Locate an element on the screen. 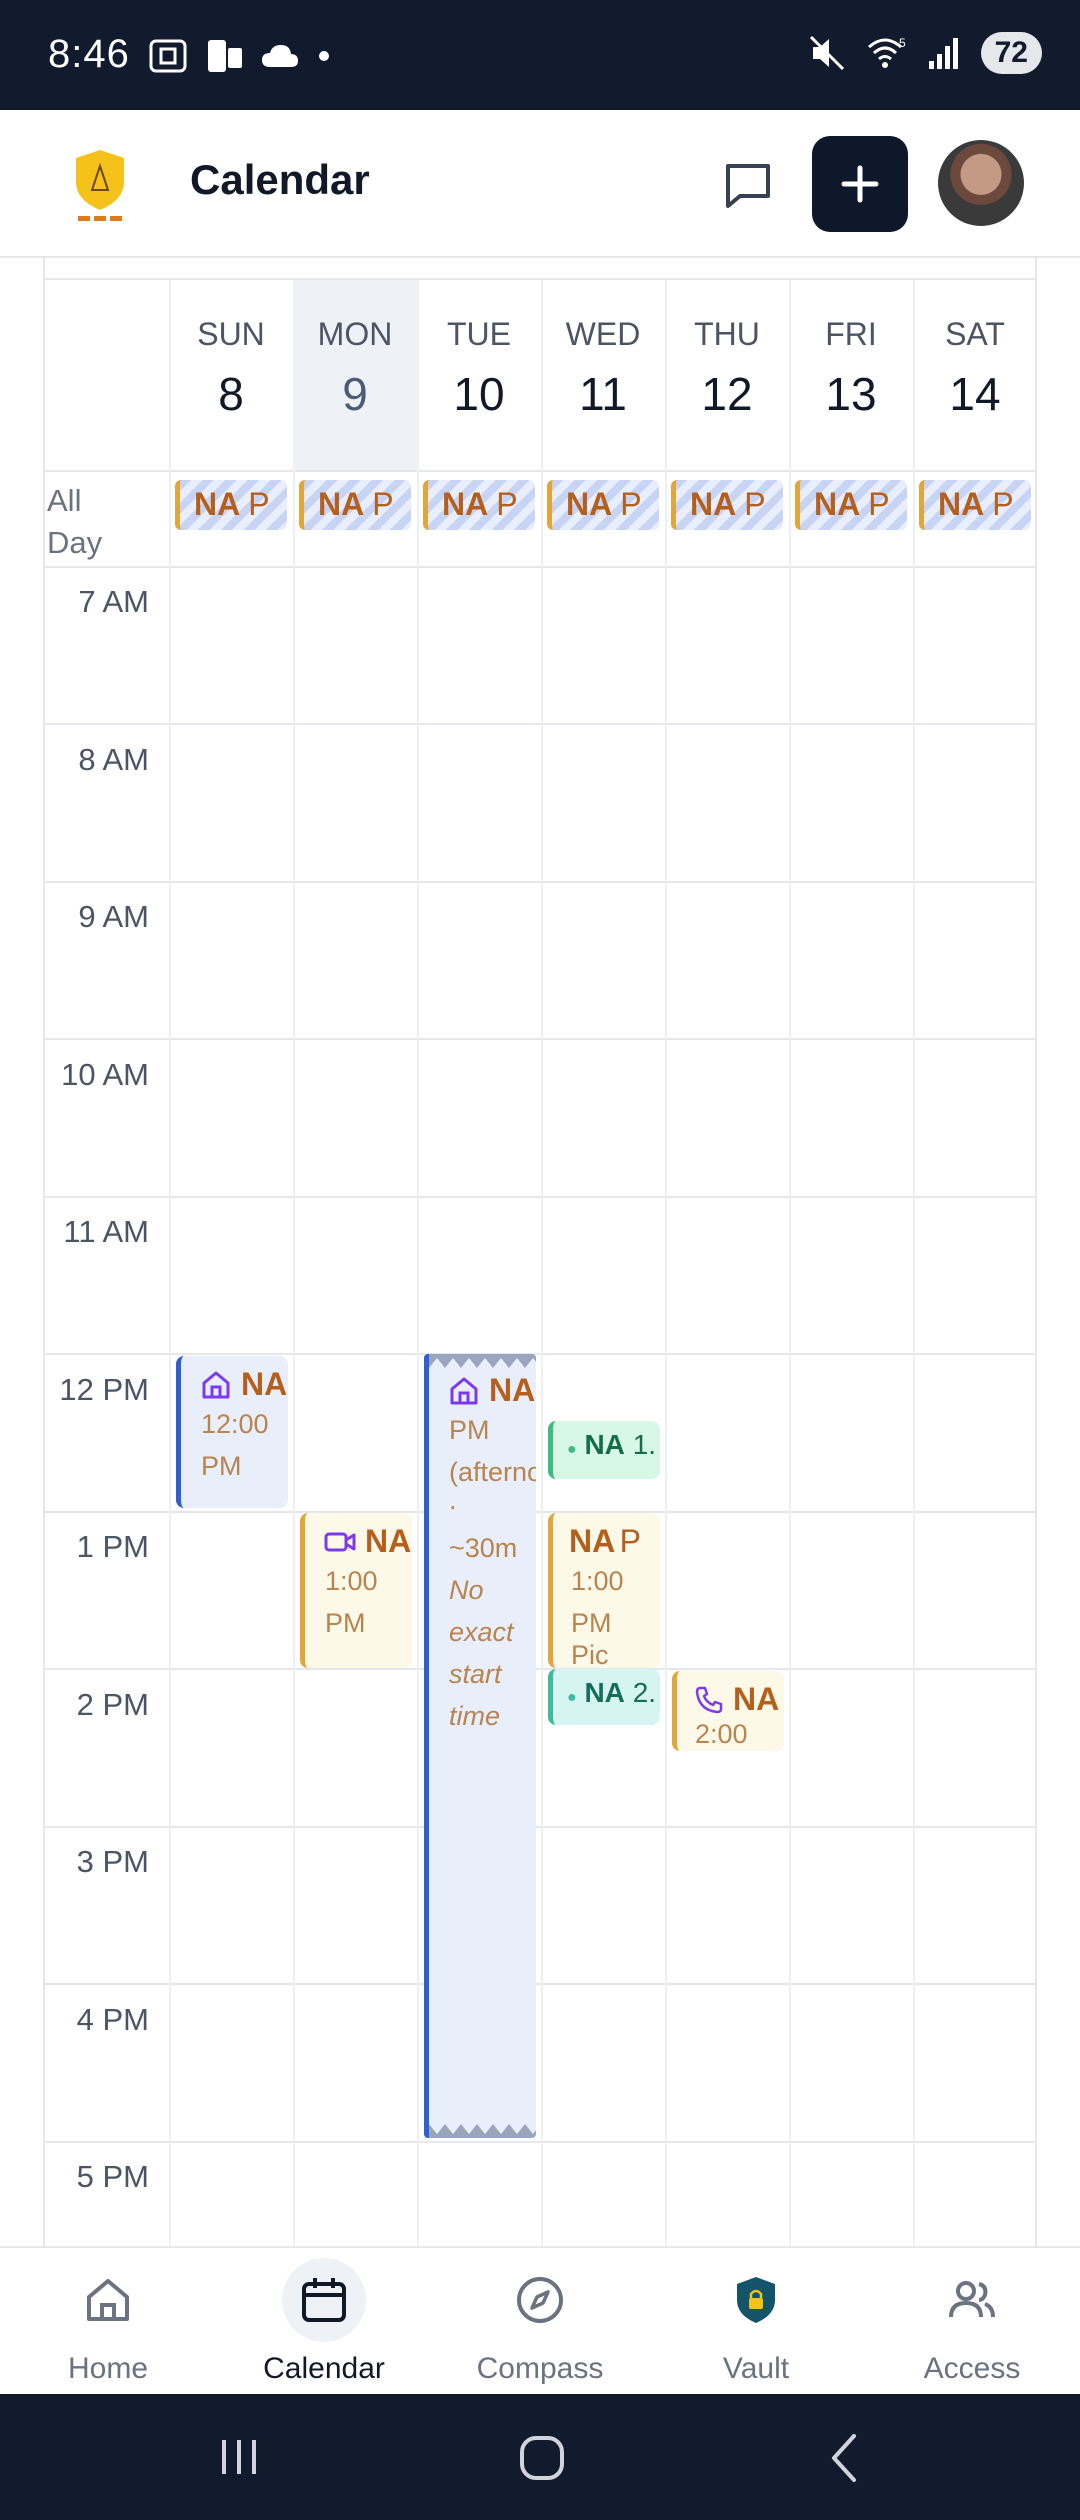 The image size is (1080, 2520). day-header-mon: MON 9 is located at coordinates (355, 375).